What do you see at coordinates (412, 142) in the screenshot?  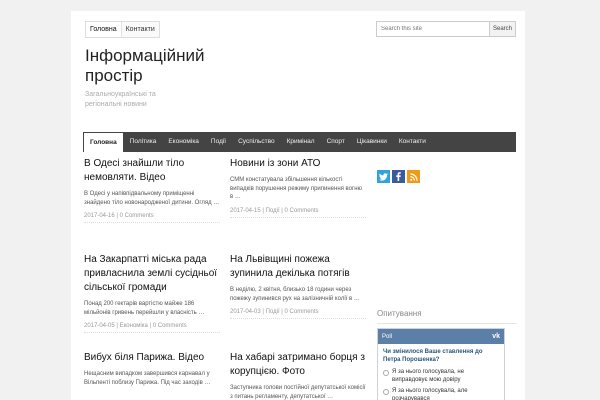 I see `nav-item-contacts: Контакти` at bounding box center [412, 142].